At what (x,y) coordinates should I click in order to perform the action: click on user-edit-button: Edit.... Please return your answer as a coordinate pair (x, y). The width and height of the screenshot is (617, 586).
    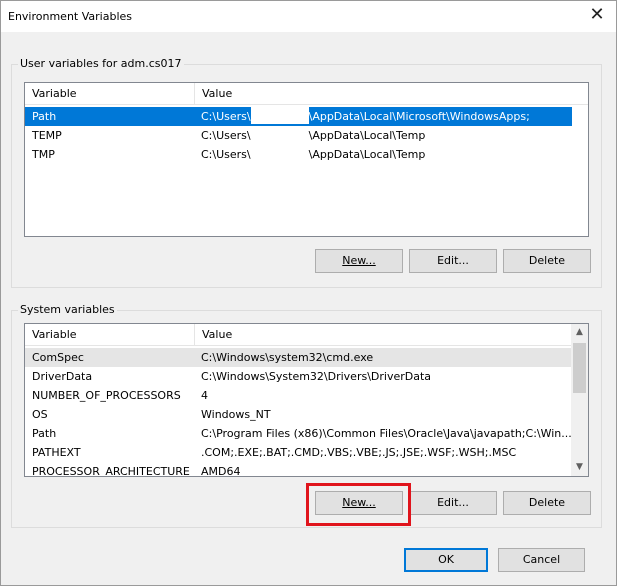
    Looking at the image, I should click on (453, 261).